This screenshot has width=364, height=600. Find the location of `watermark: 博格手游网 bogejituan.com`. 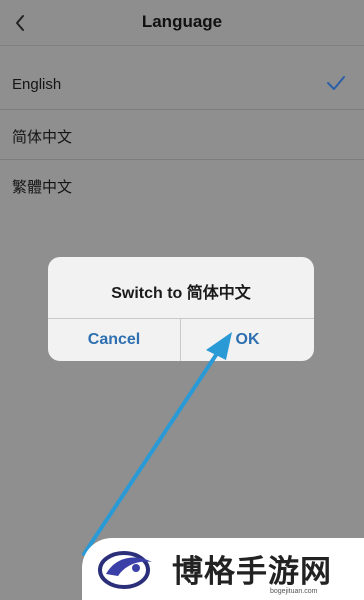

watermark: 博格手游网 bogejituan.com is located at coordinates (223, 569).